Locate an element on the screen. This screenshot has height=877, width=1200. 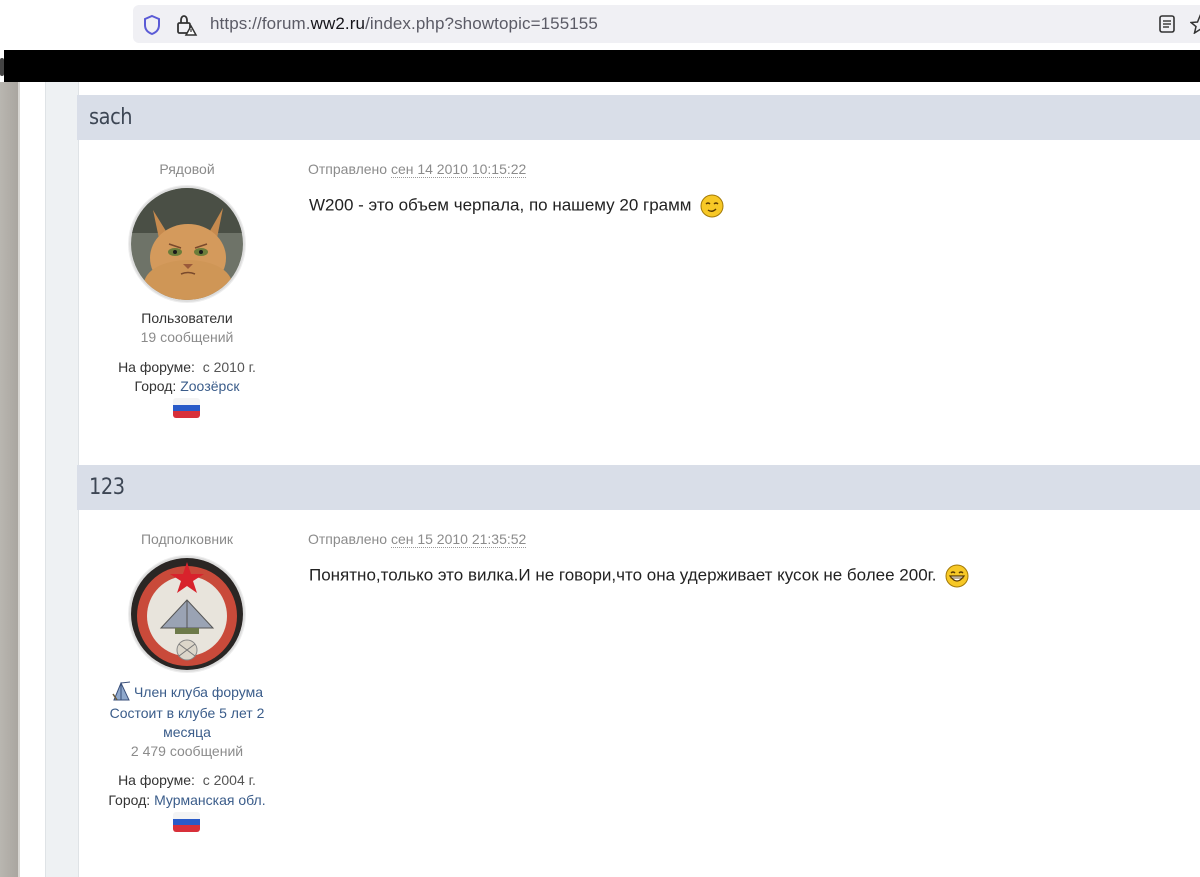
lock-warning-icon is located at coordinates (187, 25).